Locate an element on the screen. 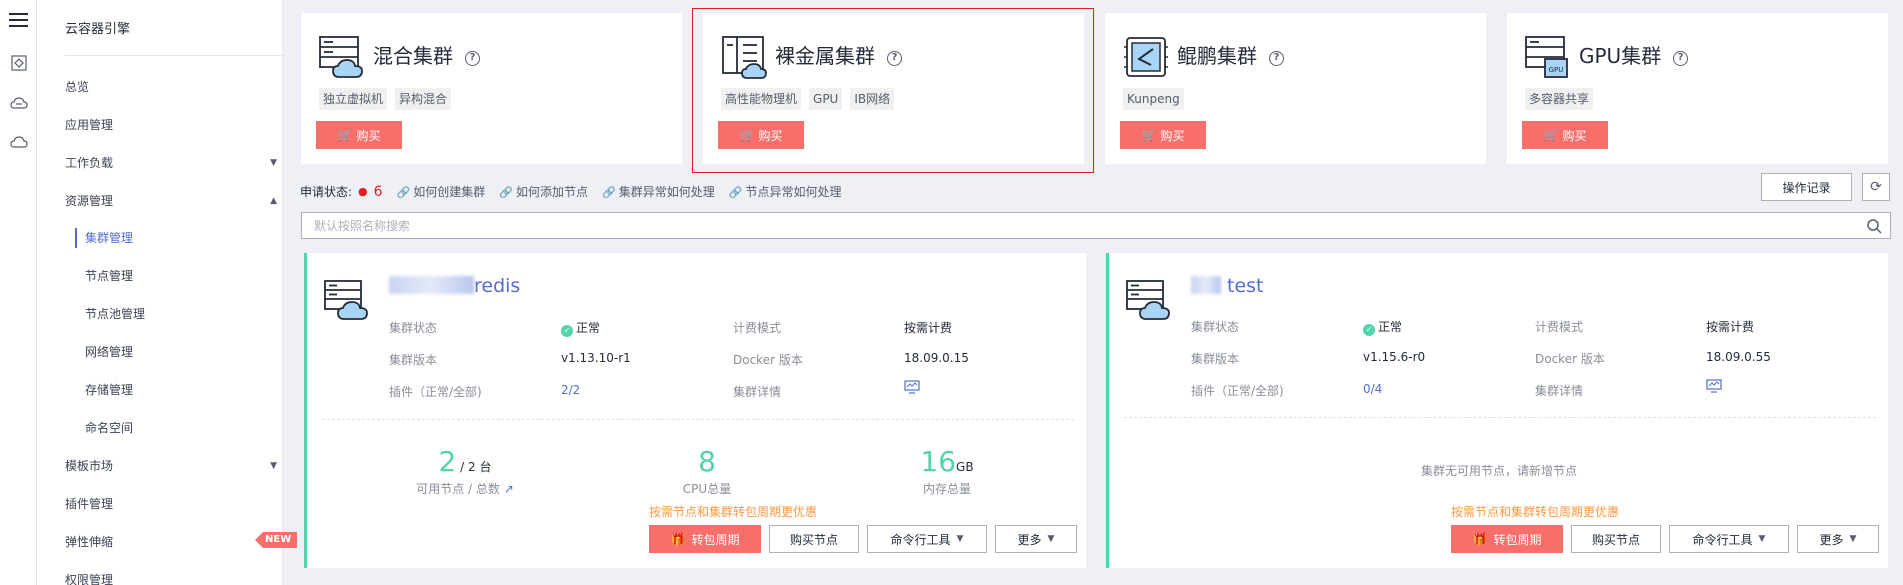  sidebar-item-label: 资源管理 is located at coordinates (89, 201).